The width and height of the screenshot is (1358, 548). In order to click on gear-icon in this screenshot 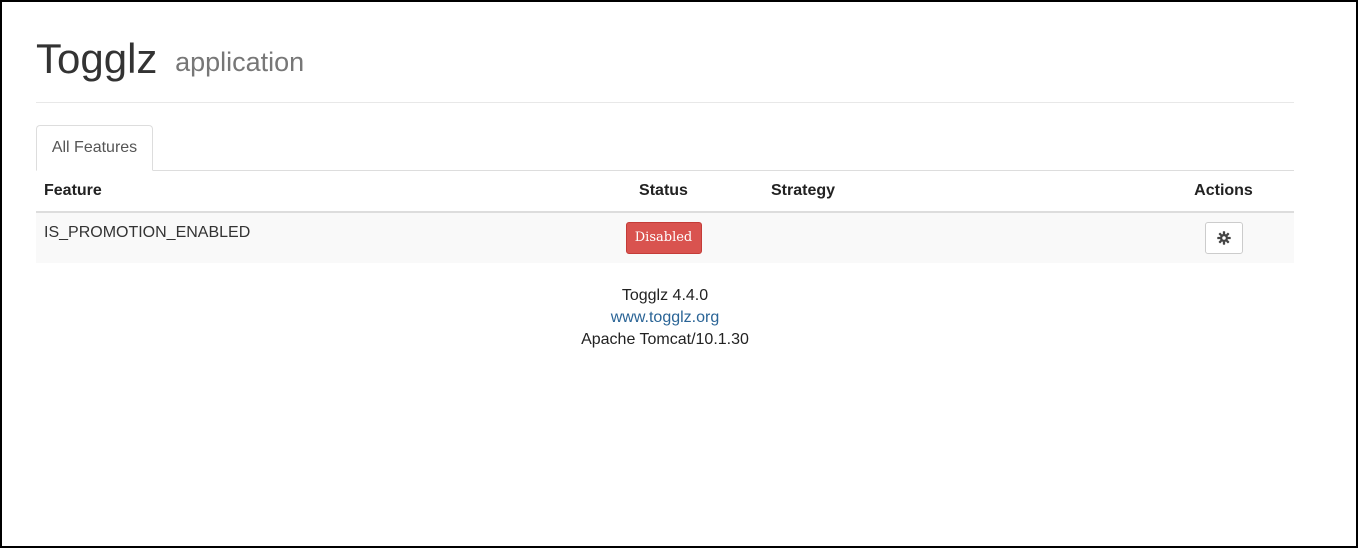, I will do `click(1223, 238)`.